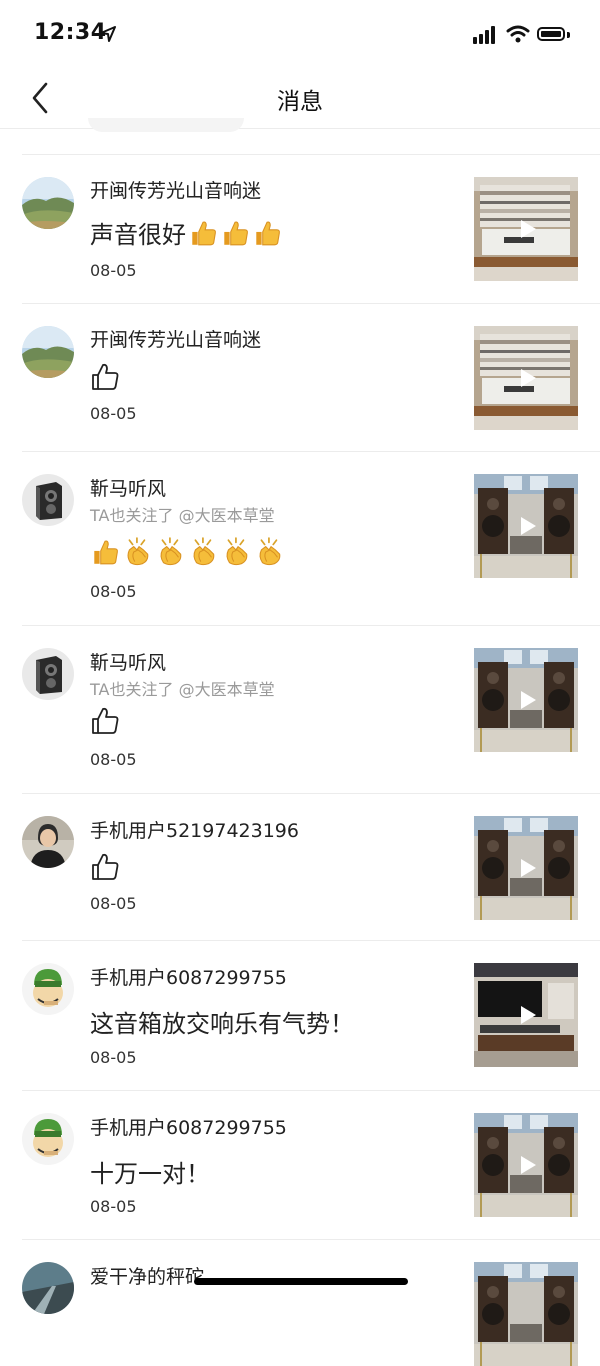 This screenshot has height=1366, width=600. What do you see at coordinates (518, 34) in the screenshot?
I see `wifi-icon` at bounding box center [518, 34].